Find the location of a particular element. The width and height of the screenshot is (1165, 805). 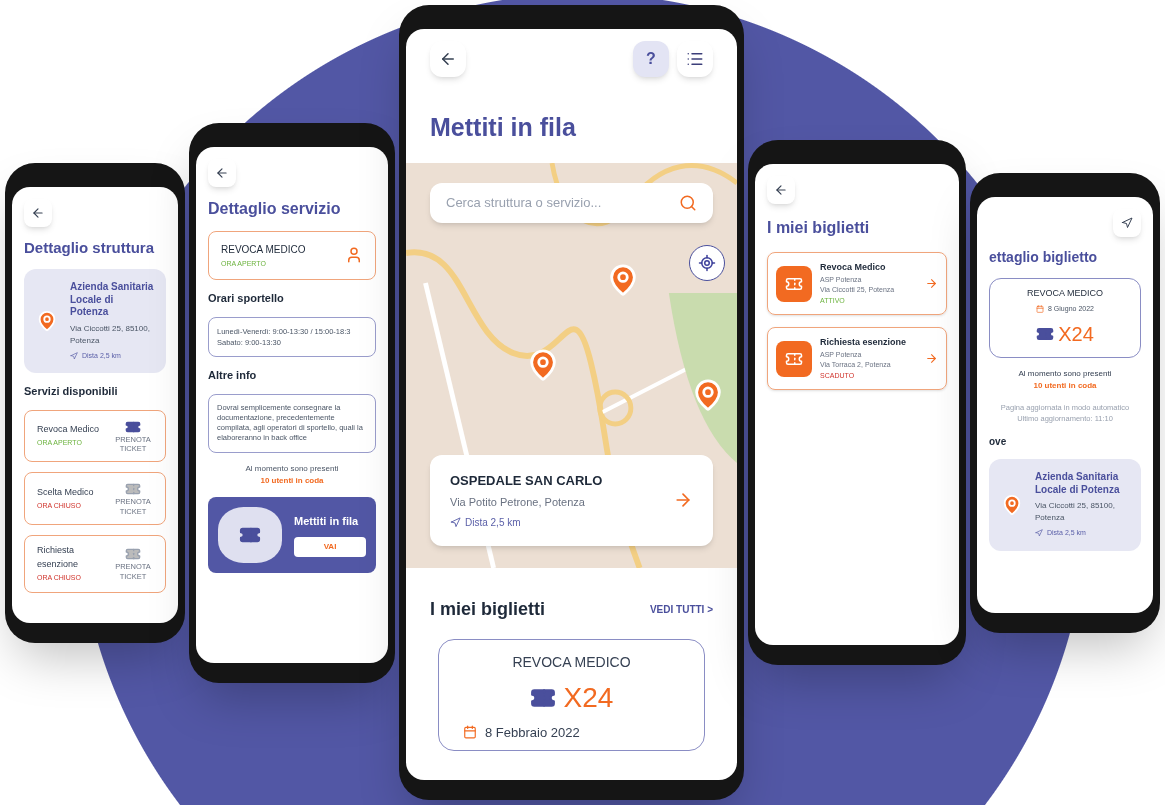

send-button is located at coordinates (1127, 222).